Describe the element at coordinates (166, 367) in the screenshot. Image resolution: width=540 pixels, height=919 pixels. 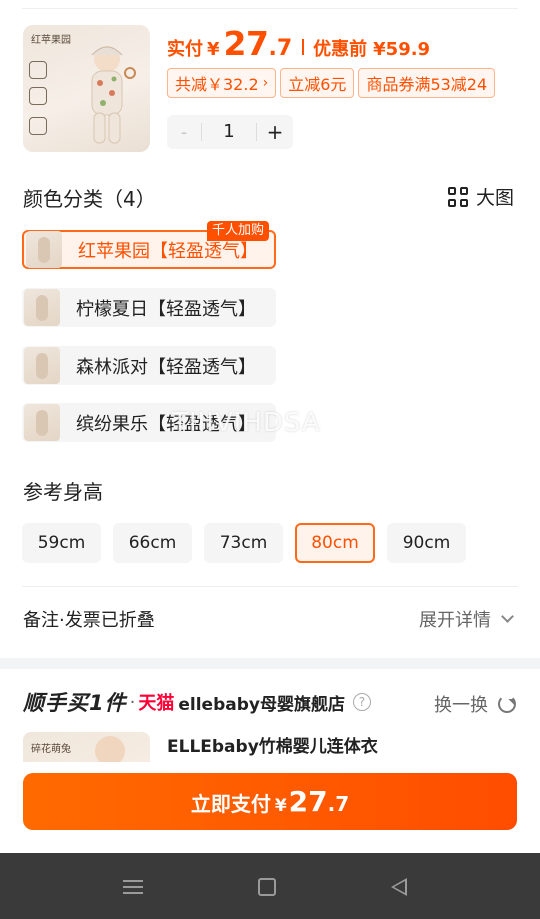
I see `color-option-label: 森林派对【轻盈透气】` at that location.